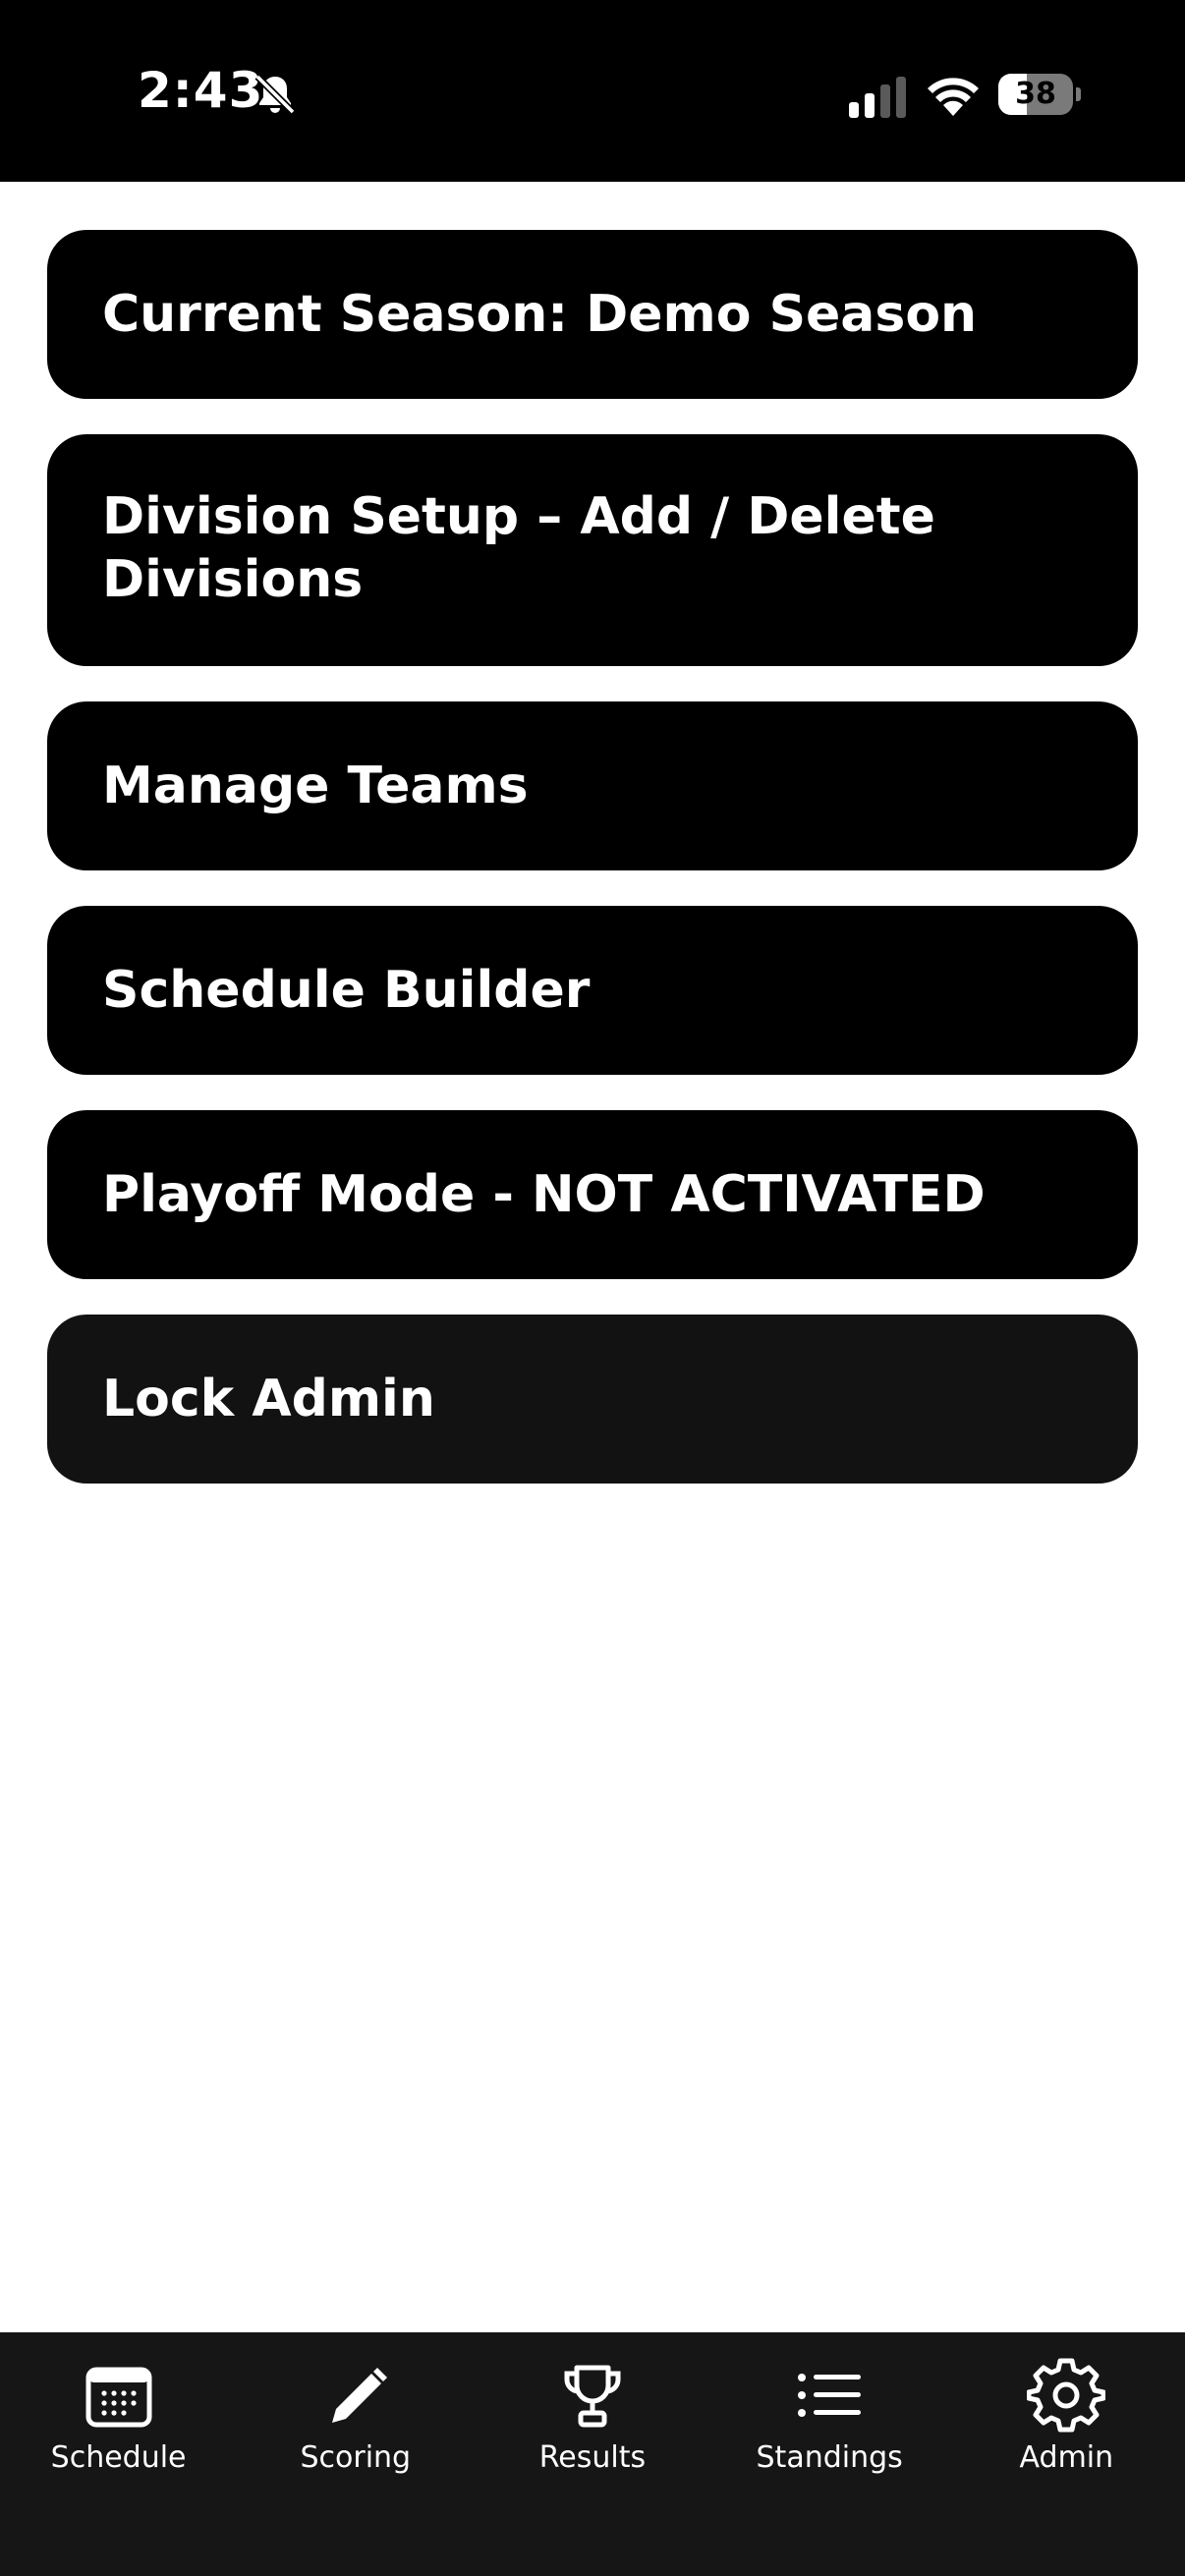 The image size is (1185, 2576). Describe the element at coordinates (356, 2457) in the screenshot. I see `tab-label-scoring: Scoring` at that location.